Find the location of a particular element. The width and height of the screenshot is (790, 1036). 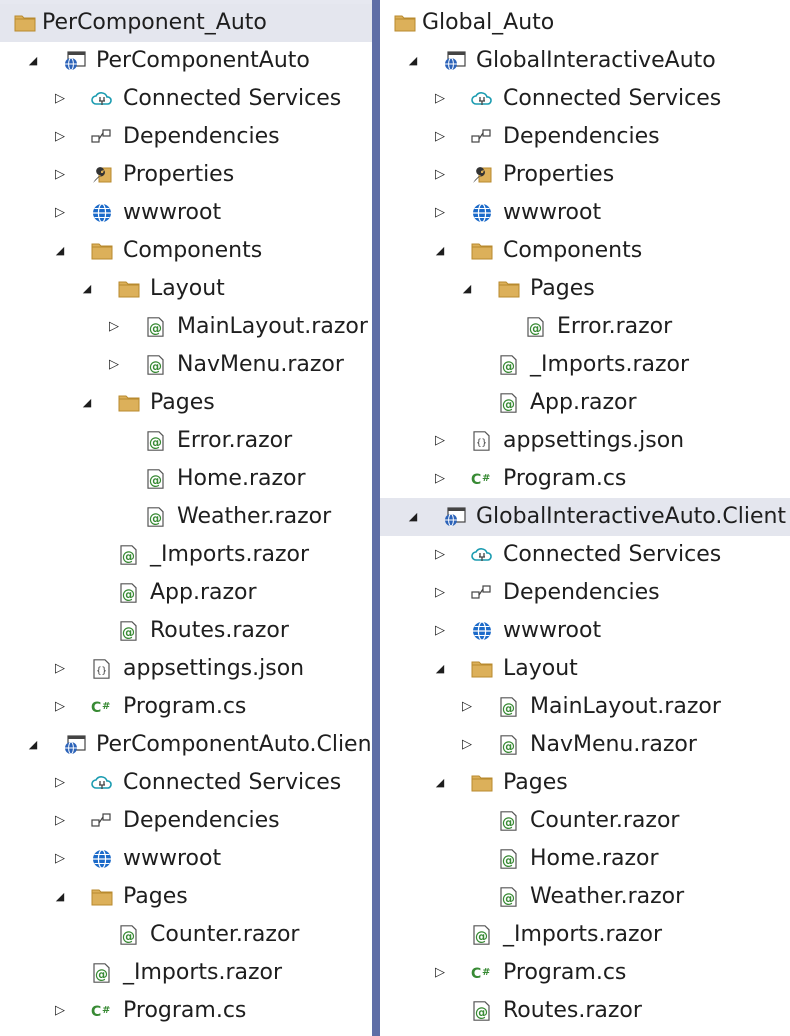

web-project-icon is located at coordinates (455, 517).